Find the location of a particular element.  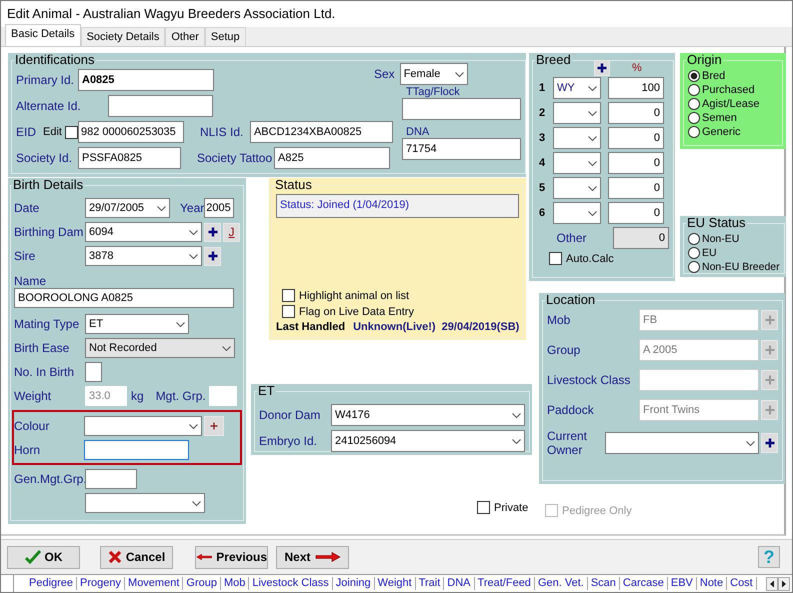

record-tab: Treat/Feed is located at coordinates (504, 583).